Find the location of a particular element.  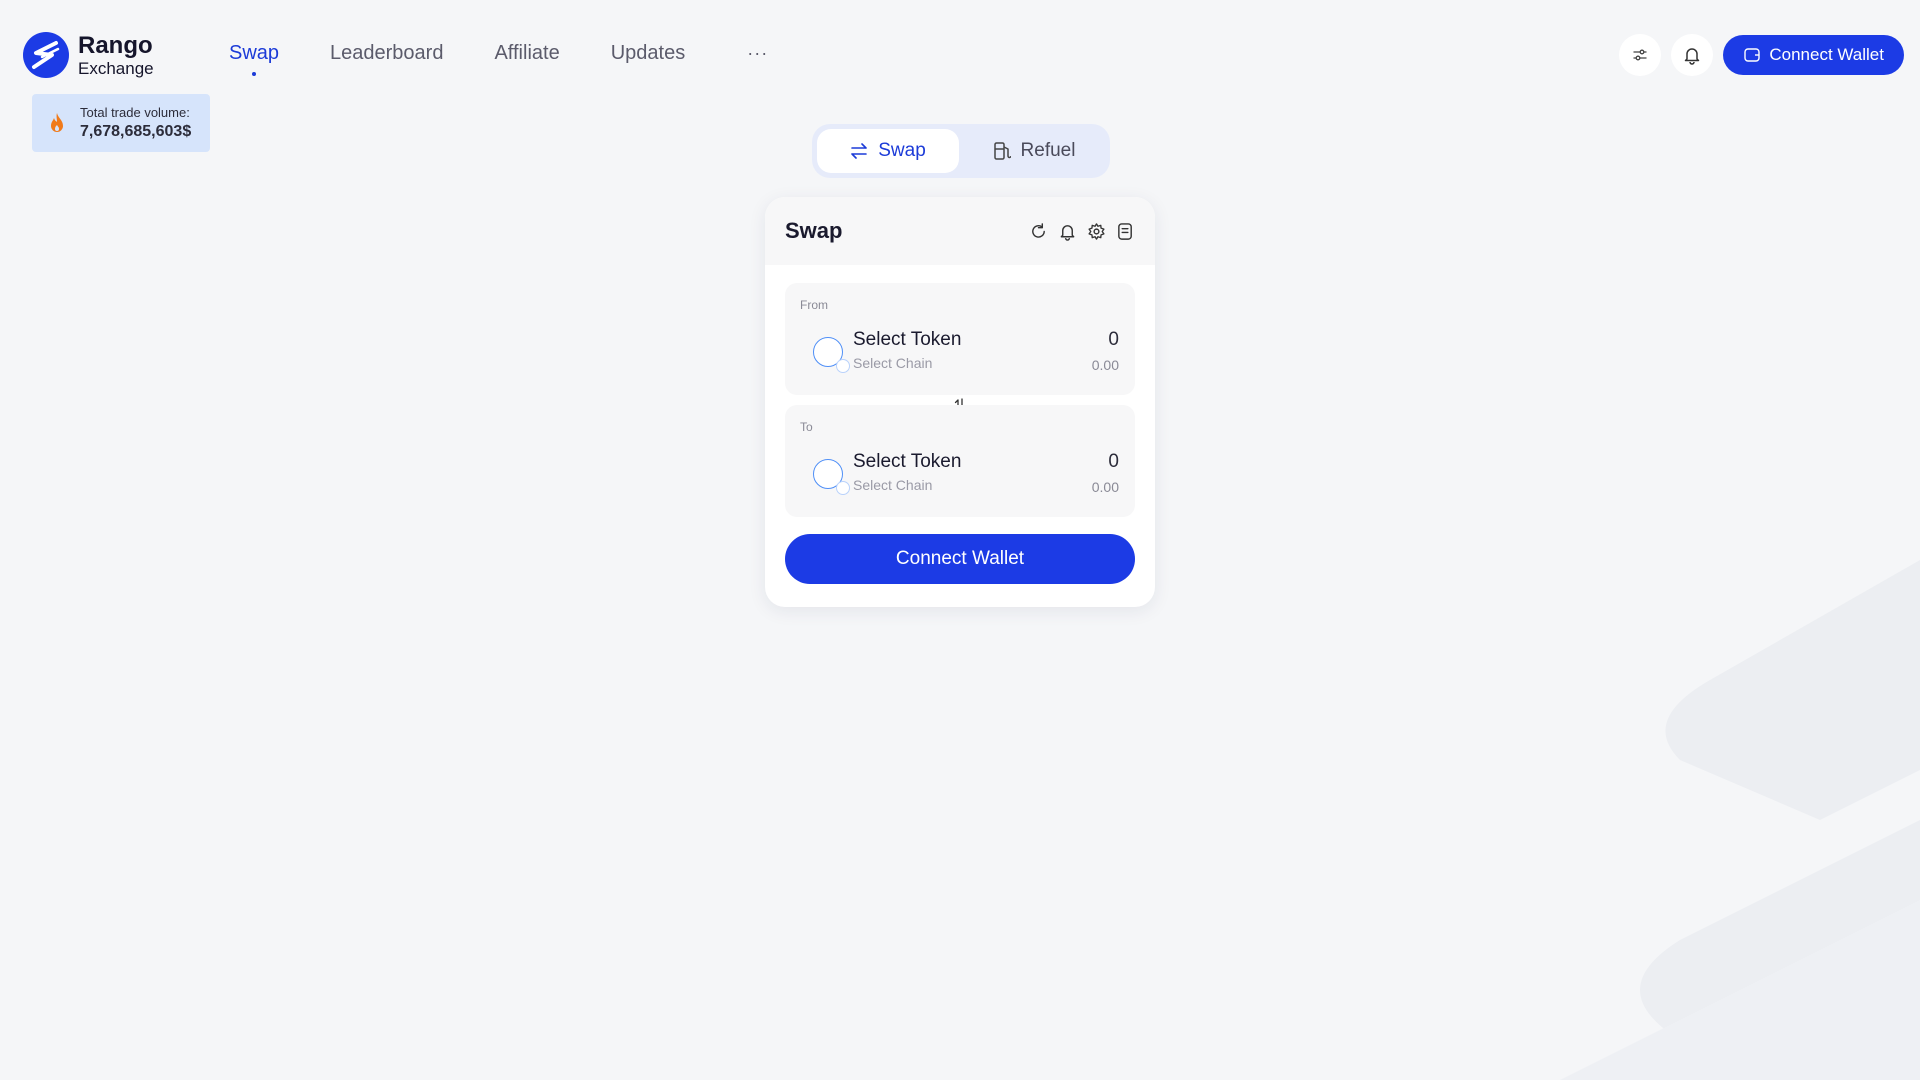

header-connect-wallet-button: Connect Wallet is located at coordinates (1813, 55).